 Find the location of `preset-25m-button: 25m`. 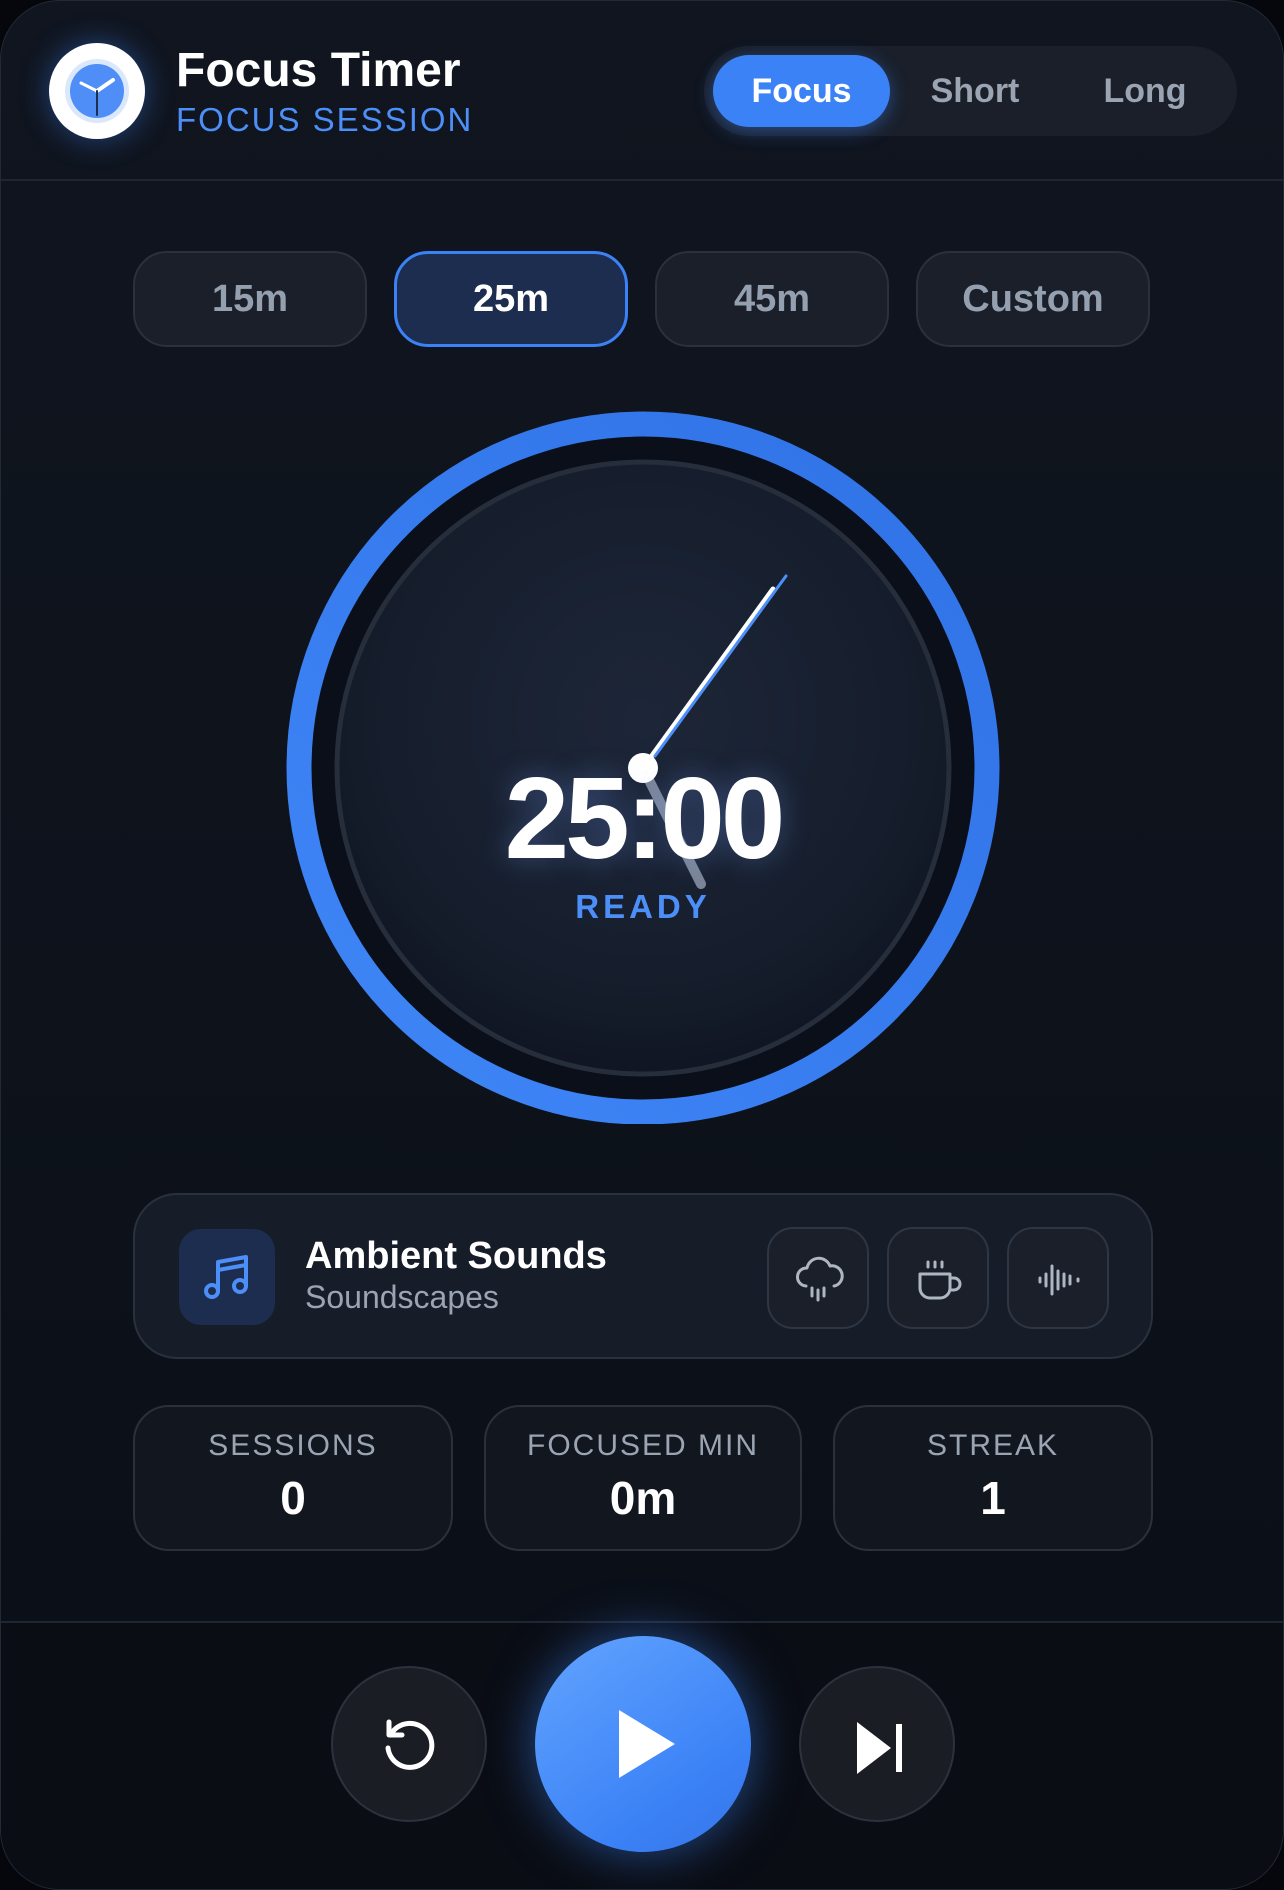

preset-25m-button: 25m is located at coordinates (511, 299).